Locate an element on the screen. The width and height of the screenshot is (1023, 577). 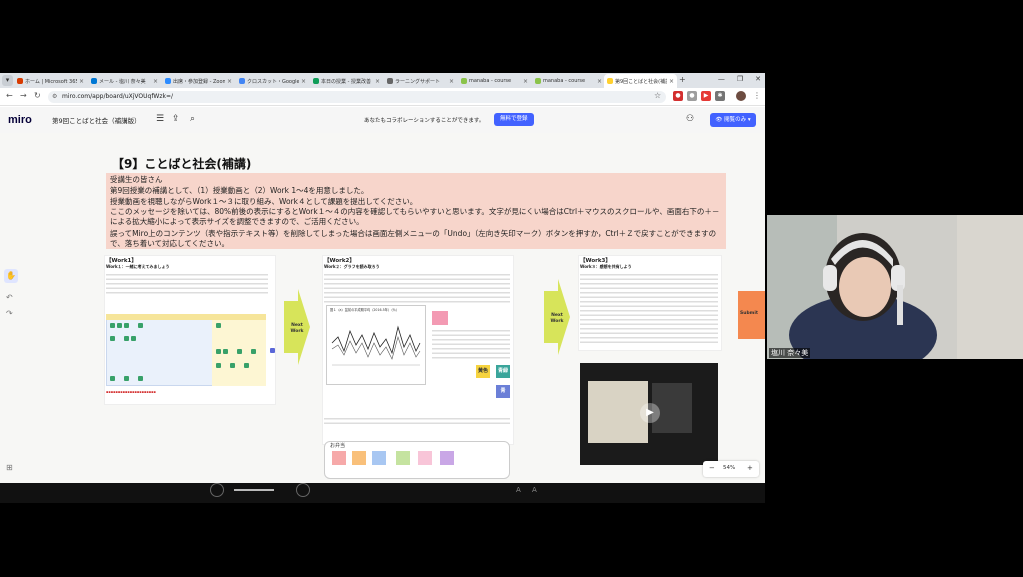
work3-instructions is located at coordinates (649, 308).